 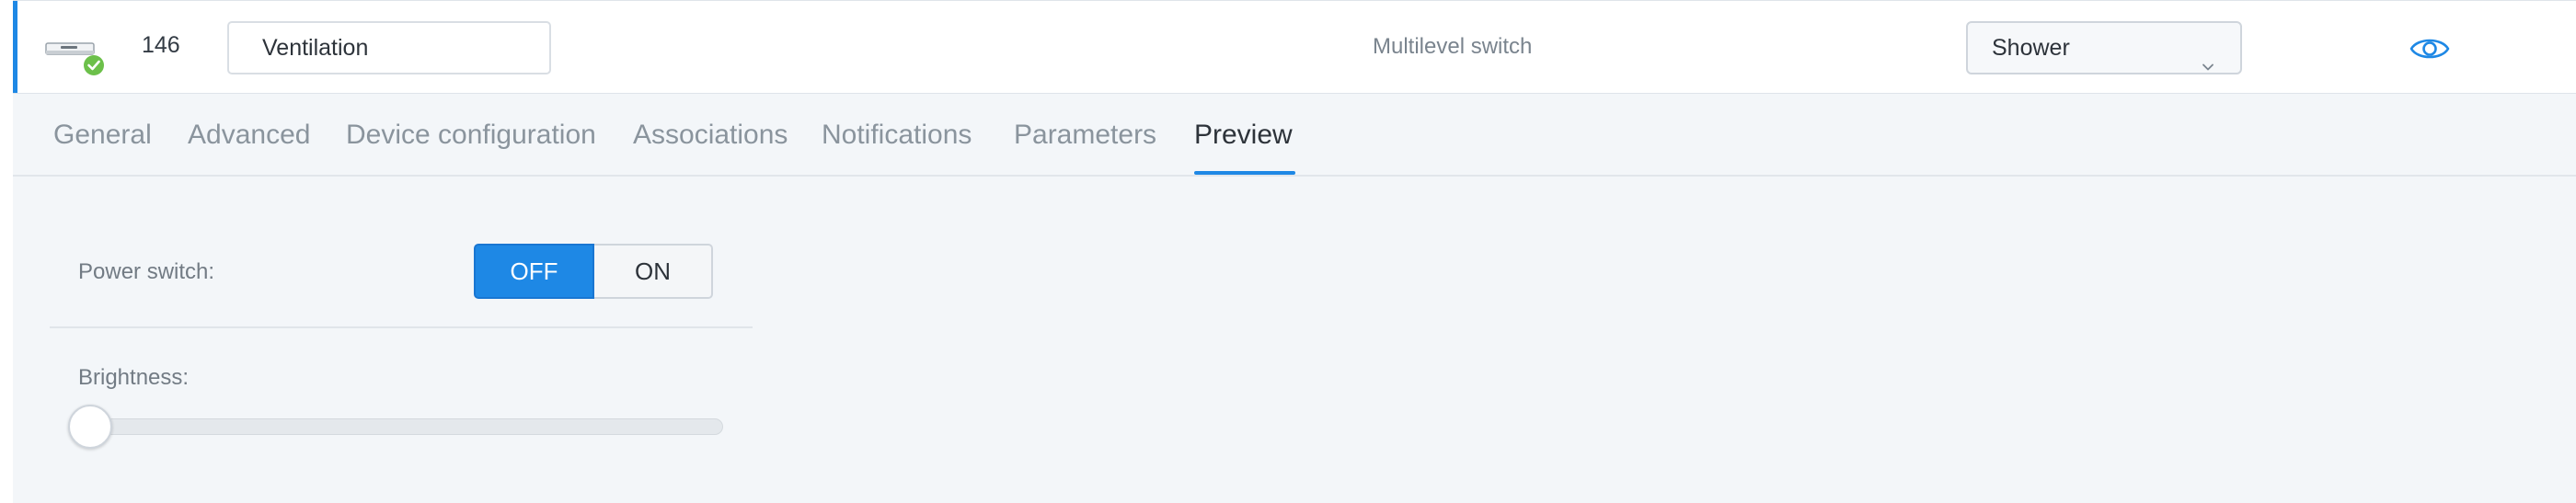 I want to click on tab-associations: Associations, so click(x=710, y=135).